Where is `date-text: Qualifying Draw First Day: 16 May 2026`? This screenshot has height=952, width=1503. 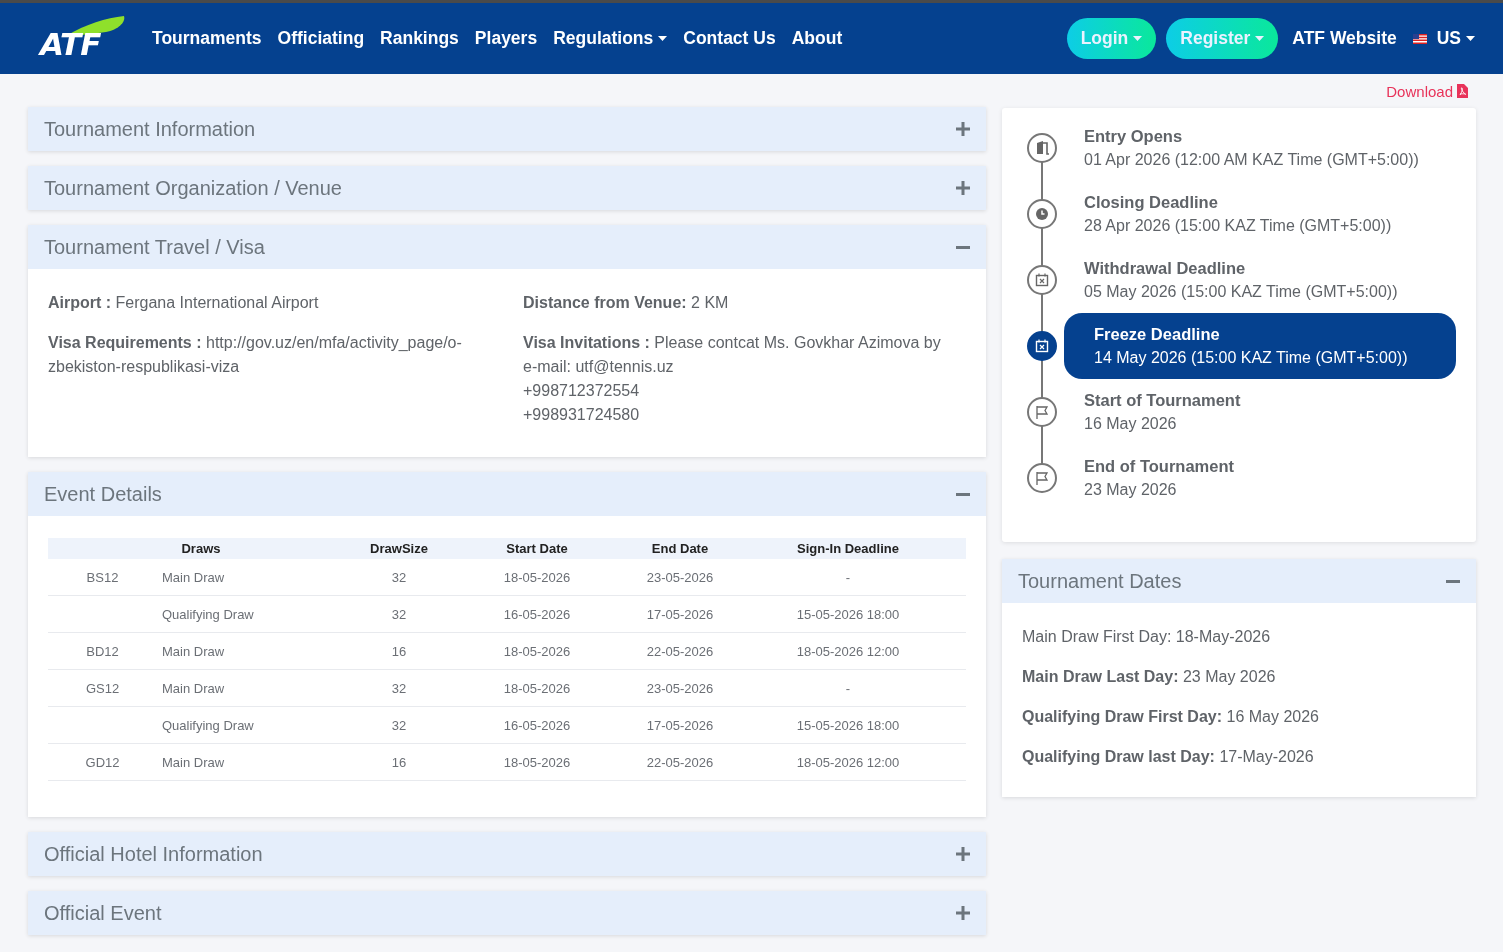
date-text: Qualifying Draw First Day: 16 May 2026 is located at coordinates (1171, 717).